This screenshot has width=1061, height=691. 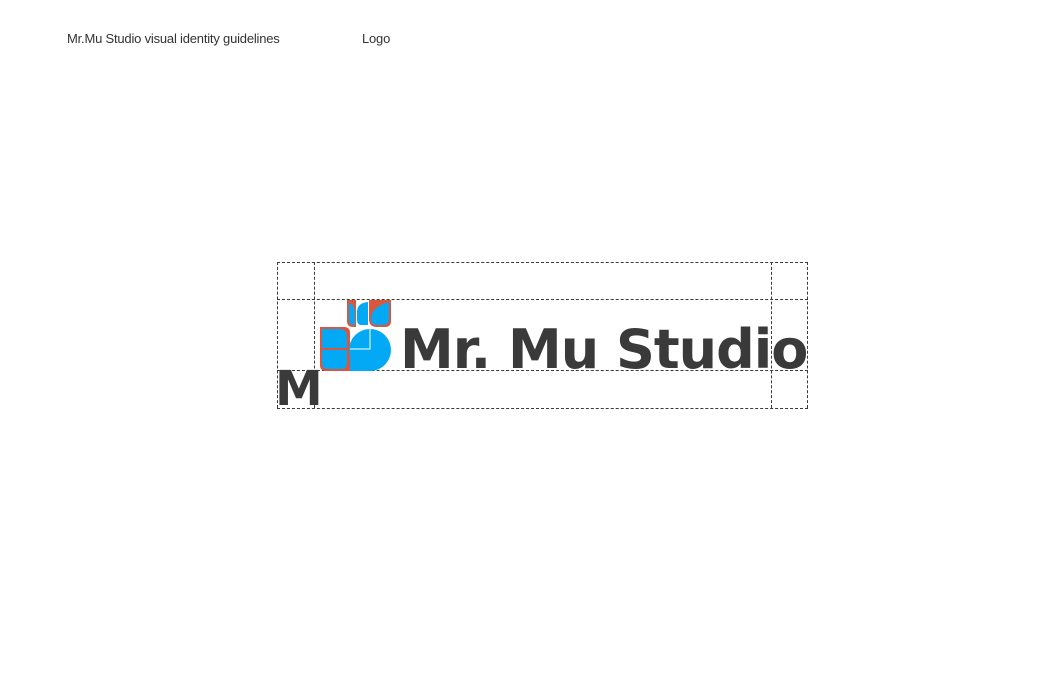 I want to click on section-label: Logo, so click(x=376, y=38).